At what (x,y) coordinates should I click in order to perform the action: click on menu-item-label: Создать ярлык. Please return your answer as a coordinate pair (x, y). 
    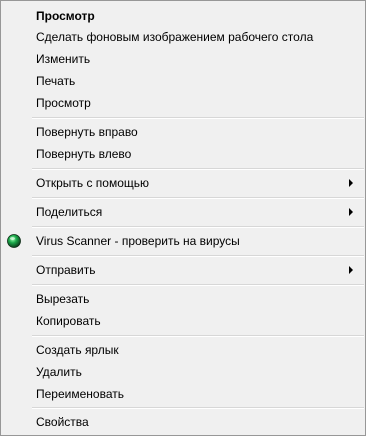
    Looking at the image, I should click on (77, 350).